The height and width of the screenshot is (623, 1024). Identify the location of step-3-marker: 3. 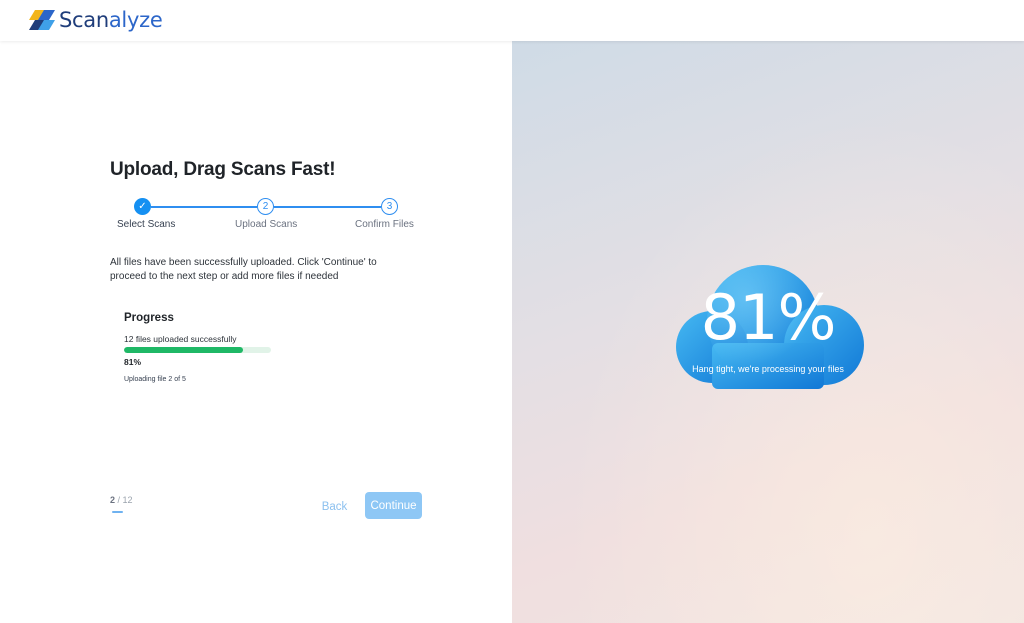
(389, 206).